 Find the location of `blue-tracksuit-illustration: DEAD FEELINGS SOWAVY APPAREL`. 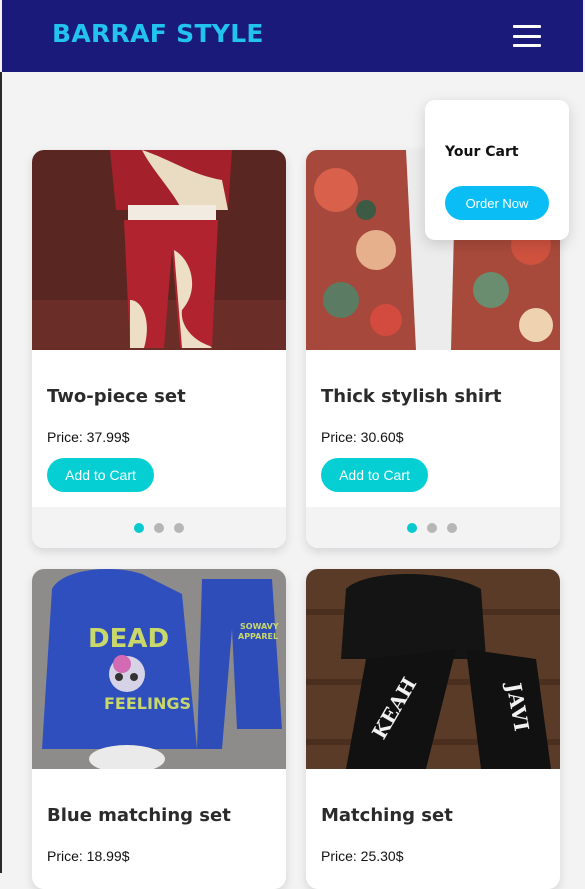

blue-tracksuit-illustration: DEAD FEELINGS SOWAVY APPAREL is located at coordinates (159, 669).